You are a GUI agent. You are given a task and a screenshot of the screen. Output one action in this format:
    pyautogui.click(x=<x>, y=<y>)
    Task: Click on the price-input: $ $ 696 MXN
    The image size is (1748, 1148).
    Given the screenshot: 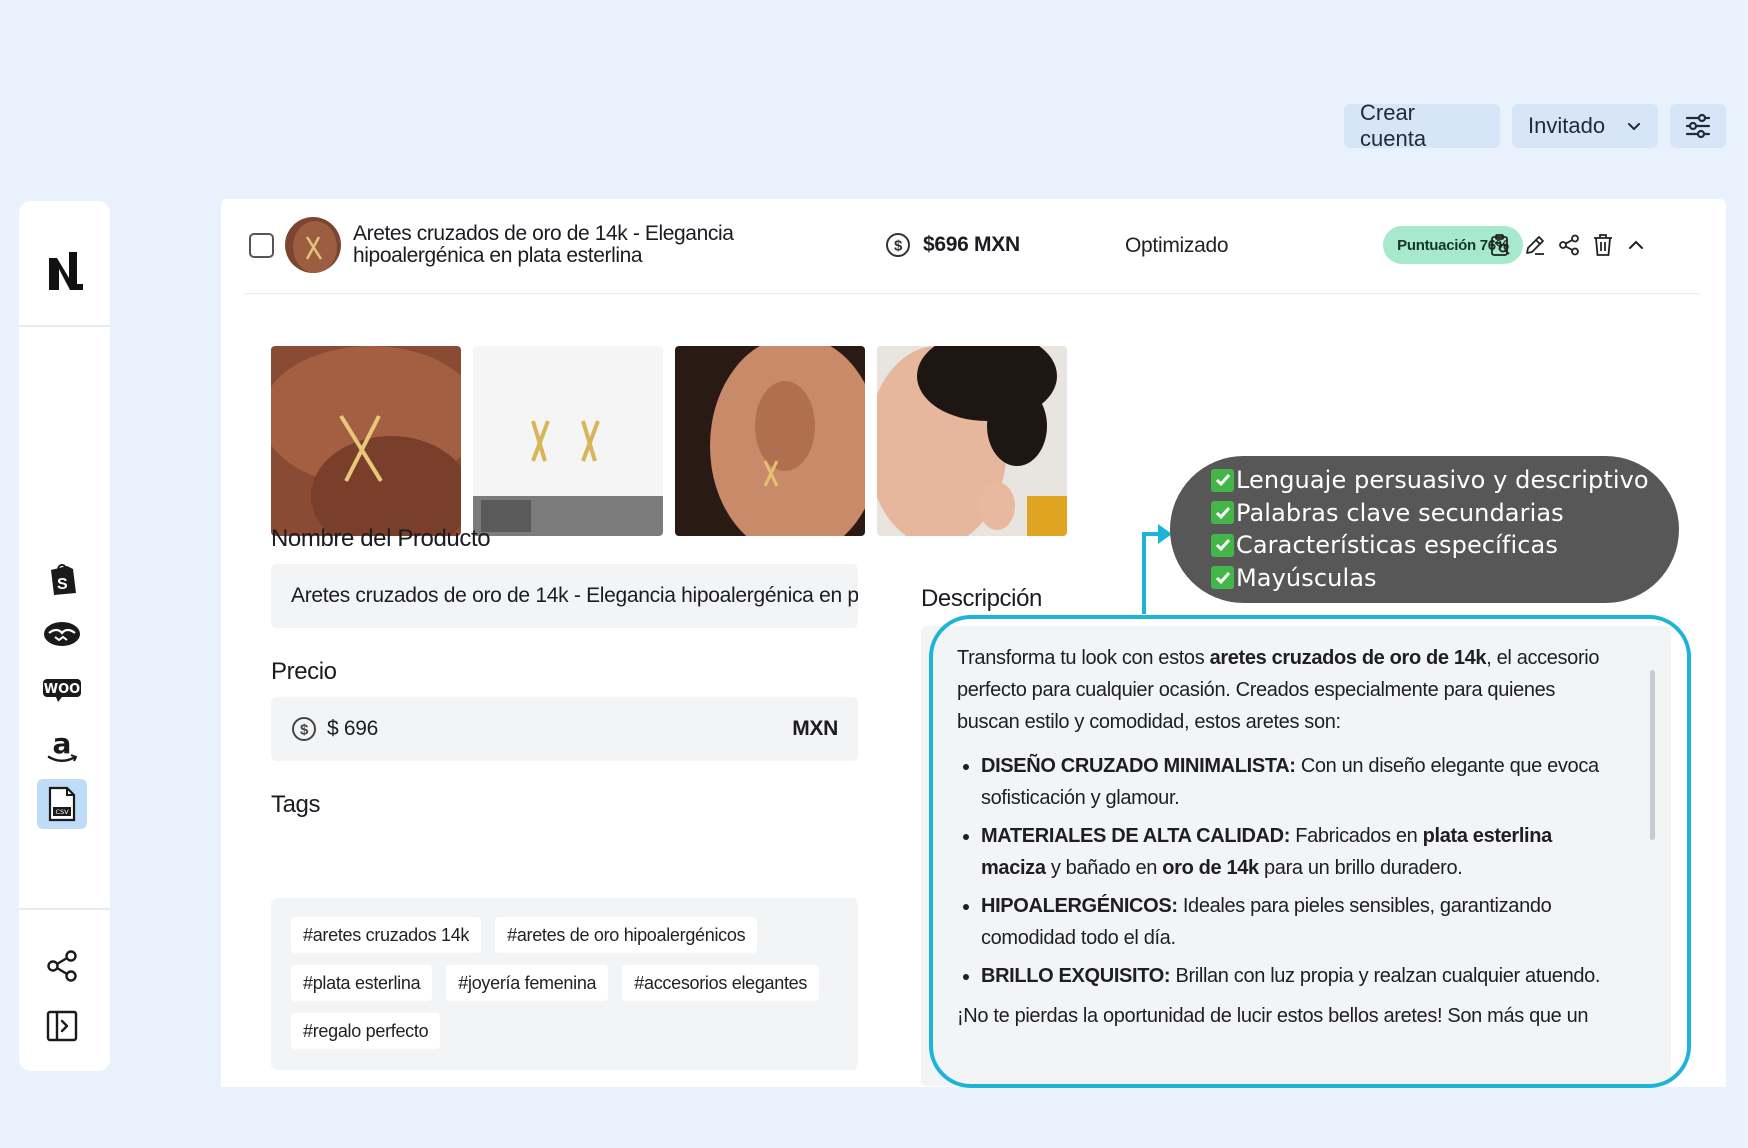 What is the action you would take?
    pyautogui.click(x=564, y=729)
    